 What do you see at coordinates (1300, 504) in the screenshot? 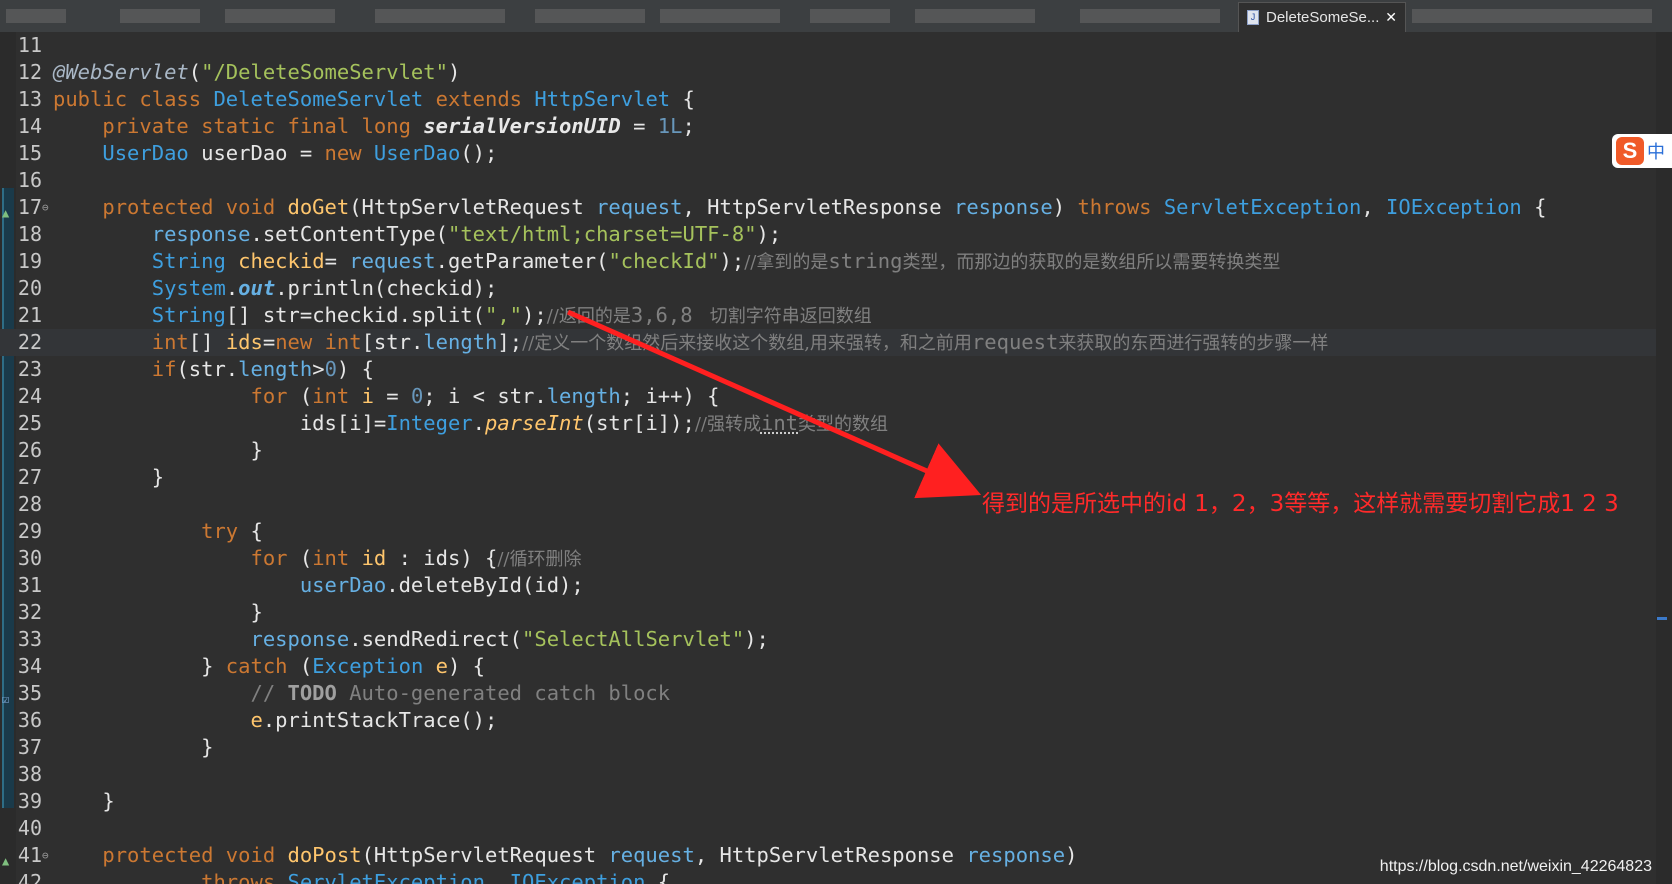
I see `annotation-note: 得到的是所选中的id 1，2，3等等，这样就需要切割它成1 2 3` at bounding box center [1300, 504].